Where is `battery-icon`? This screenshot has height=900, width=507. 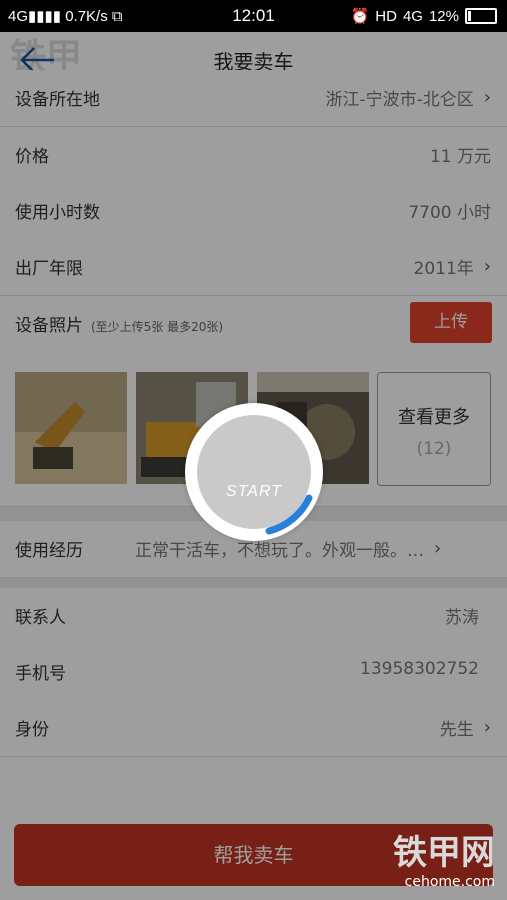 battery-icon is located at coordinates (481, 16).